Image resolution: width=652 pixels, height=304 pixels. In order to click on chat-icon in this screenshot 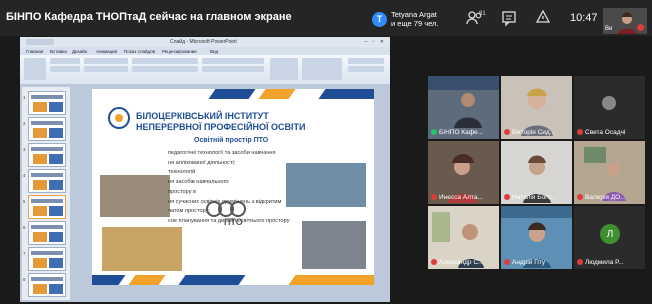, I will do `click(509, 18)`.